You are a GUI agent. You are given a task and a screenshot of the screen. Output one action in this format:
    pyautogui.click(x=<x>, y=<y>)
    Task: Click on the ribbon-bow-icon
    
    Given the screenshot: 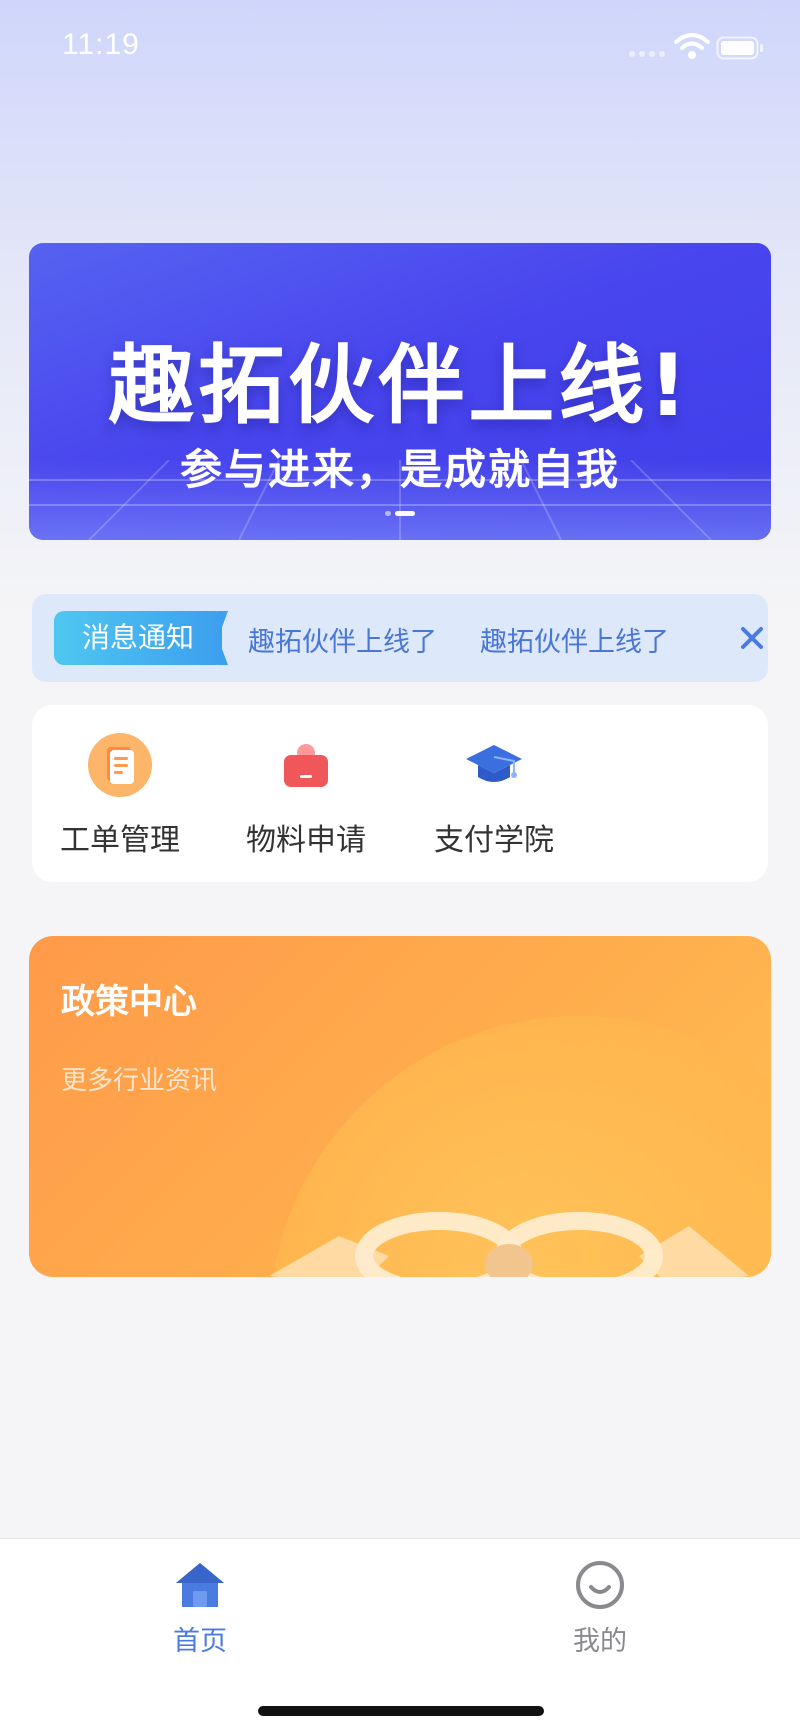 What is the action you would take?
    pyautogui.click(x=509, y=1244)
    